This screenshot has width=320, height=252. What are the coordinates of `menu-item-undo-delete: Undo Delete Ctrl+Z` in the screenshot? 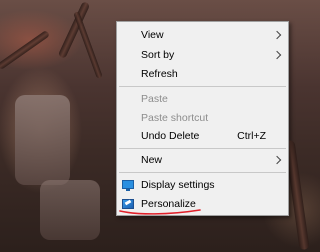 It's located at (202, 136).